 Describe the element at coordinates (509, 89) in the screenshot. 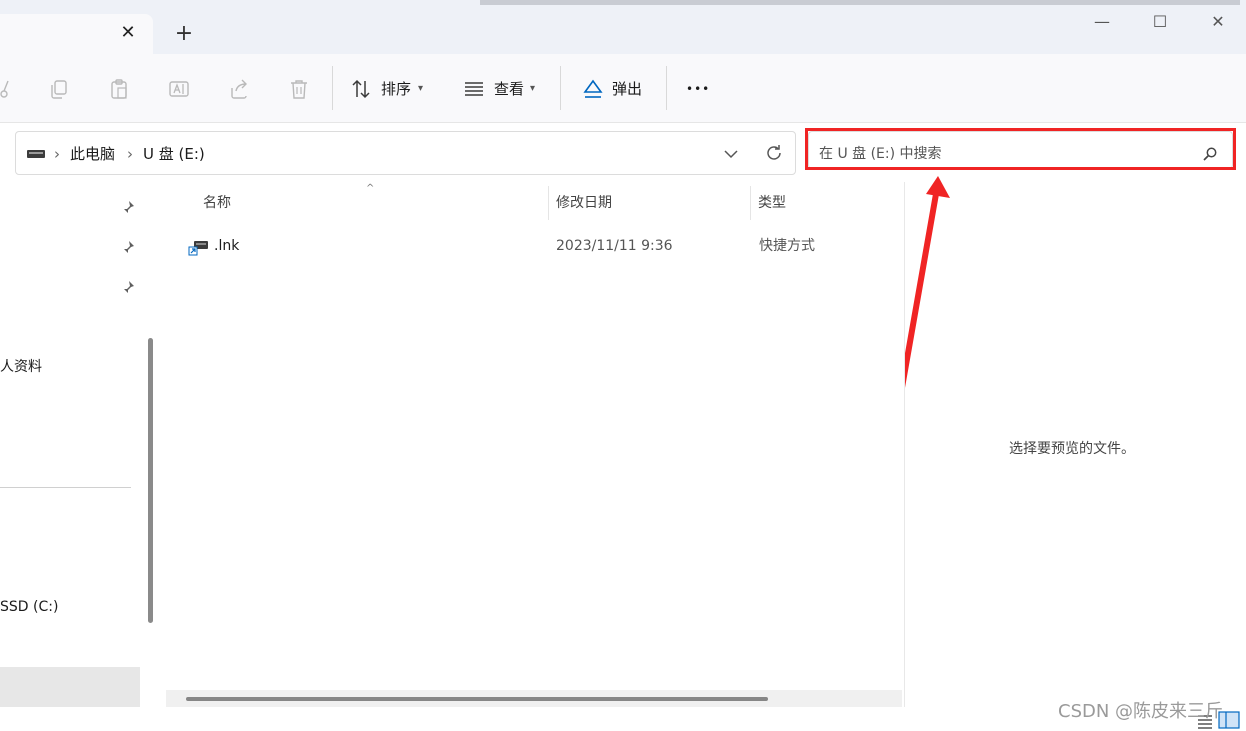

I see `view-button: 查看` at that location.